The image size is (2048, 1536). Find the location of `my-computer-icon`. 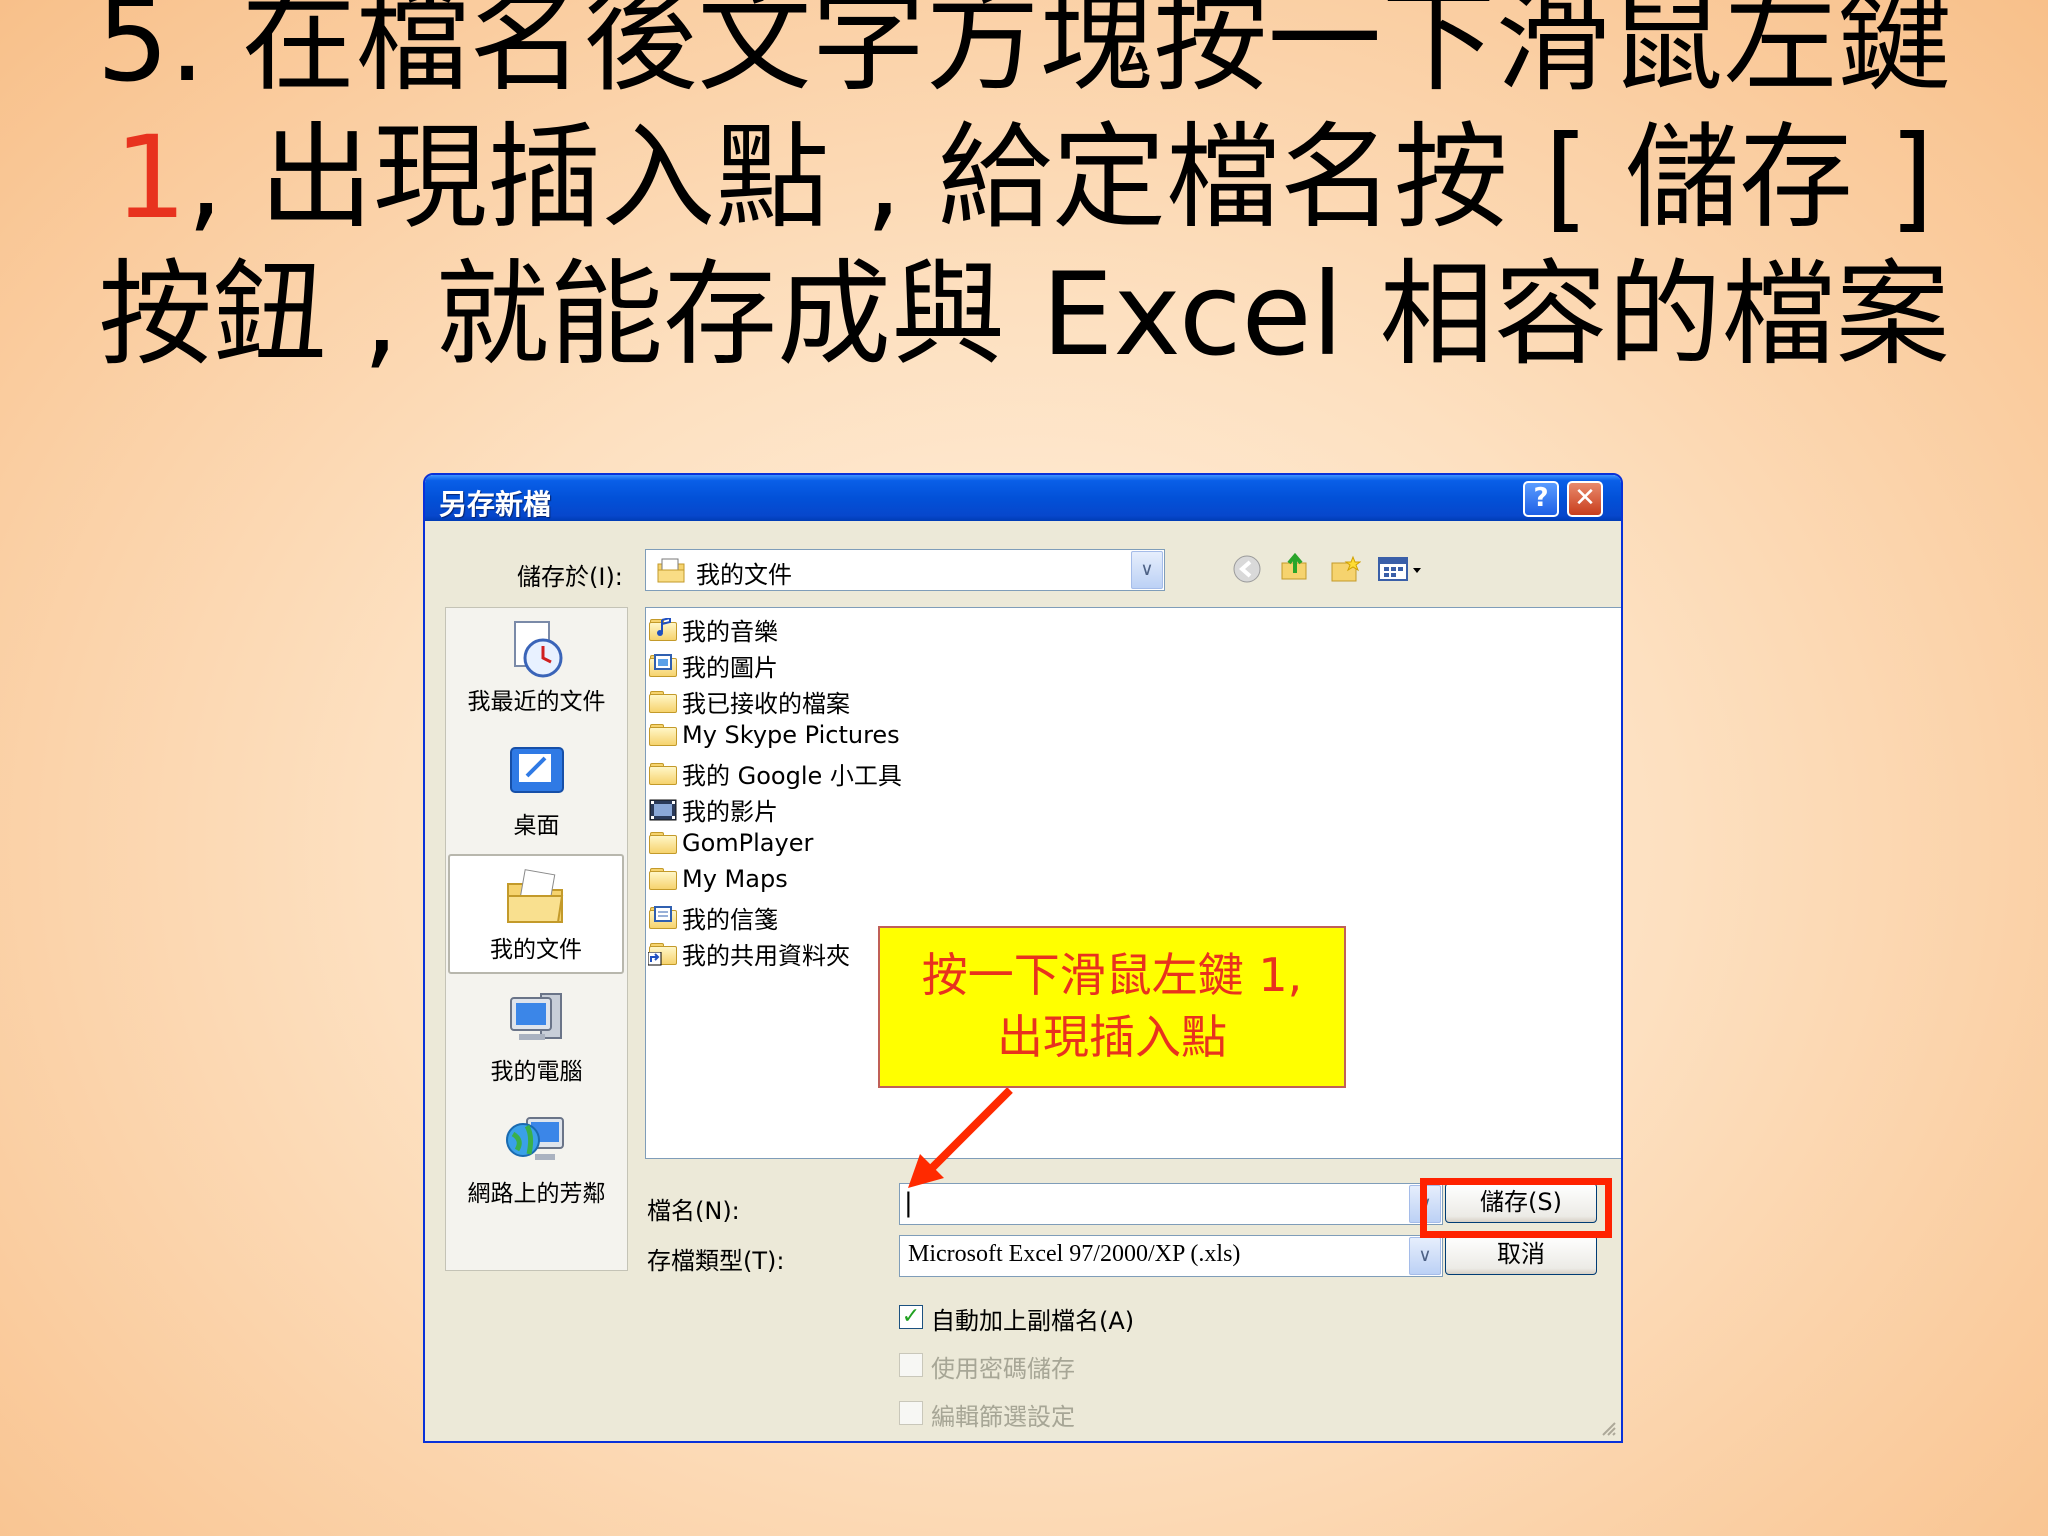

my-computer-icon is located at coordinates (537, 1019).